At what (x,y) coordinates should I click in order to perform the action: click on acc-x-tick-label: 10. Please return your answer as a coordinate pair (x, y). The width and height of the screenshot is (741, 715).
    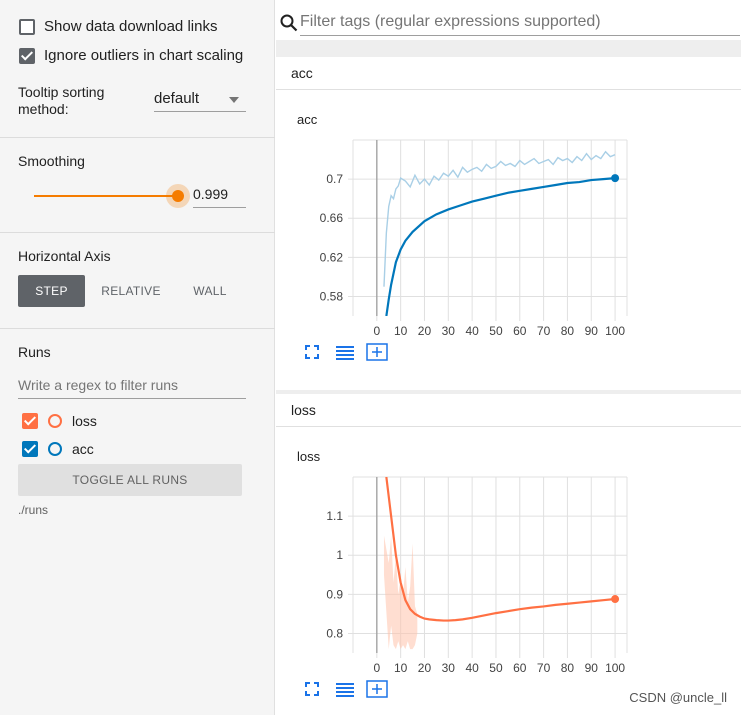
    Looking at the image, I should click on (401, 331).